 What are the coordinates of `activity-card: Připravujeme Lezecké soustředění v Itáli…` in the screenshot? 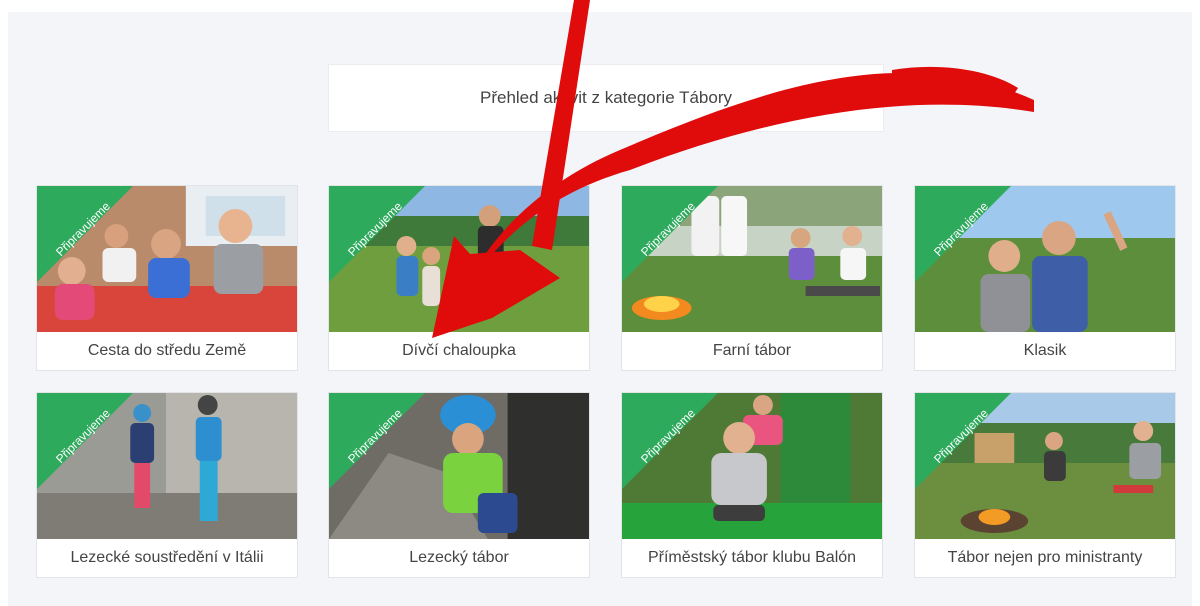 It's located at (167, 485).